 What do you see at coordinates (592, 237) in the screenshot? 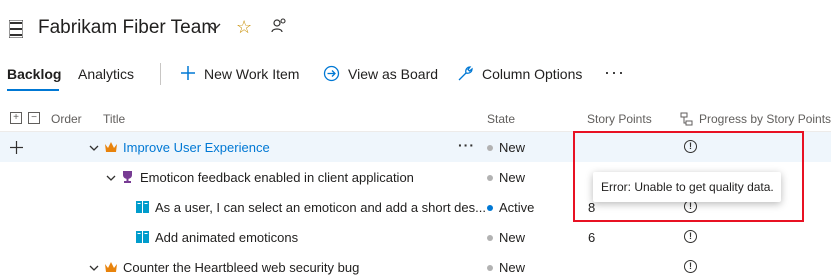
I see `story-points-value: 6` at bounding box center [592, 237].